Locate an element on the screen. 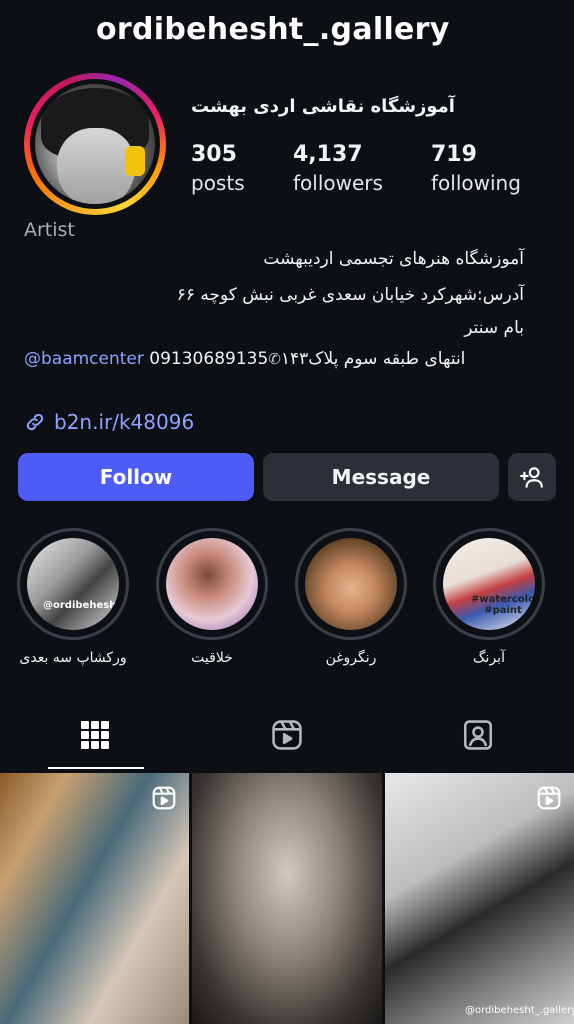  tab-posts-grid is located at coordinates (95, 735).